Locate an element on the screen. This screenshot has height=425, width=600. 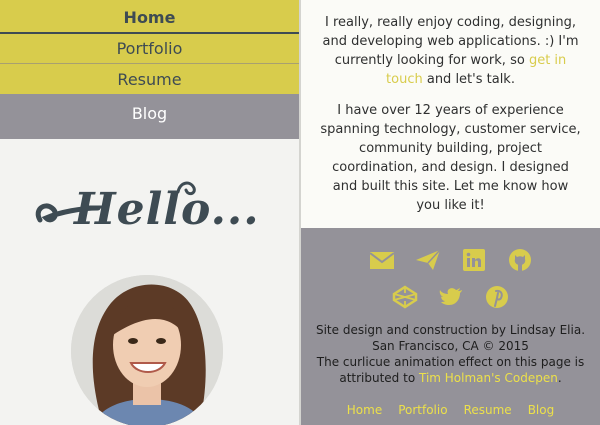
nav-home-link: Home is located at coordinates (149, 17).